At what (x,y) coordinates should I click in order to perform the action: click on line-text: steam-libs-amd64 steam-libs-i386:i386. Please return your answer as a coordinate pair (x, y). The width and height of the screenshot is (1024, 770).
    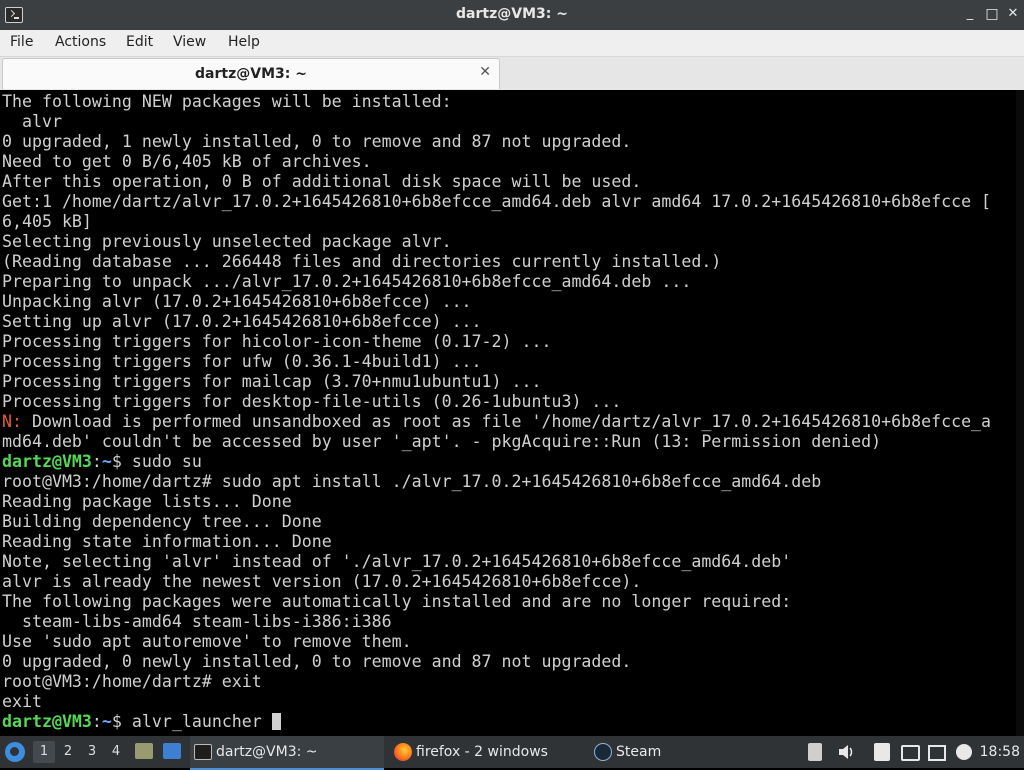
    Looking at the image, I should click on (197, 621).